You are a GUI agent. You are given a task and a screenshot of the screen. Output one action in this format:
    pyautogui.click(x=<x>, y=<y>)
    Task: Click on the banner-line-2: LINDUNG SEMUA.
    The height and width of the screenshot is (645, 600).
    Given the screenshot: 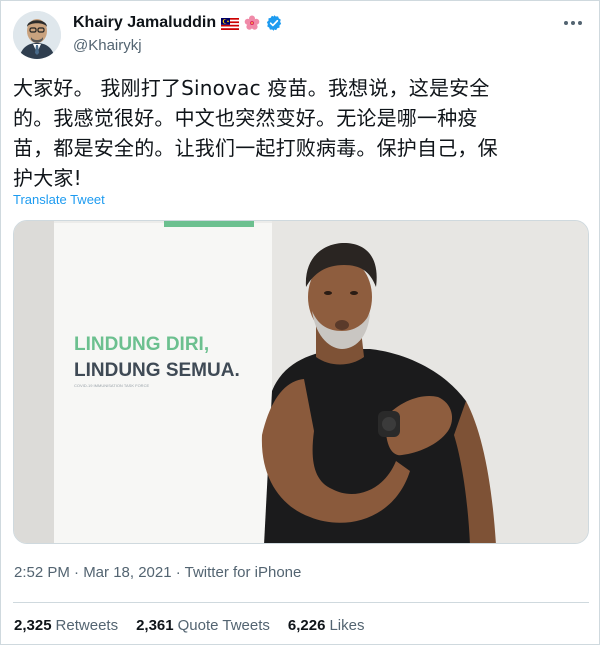 What is the action you would take?
    pyautogui.click(x=157, y=370)
    